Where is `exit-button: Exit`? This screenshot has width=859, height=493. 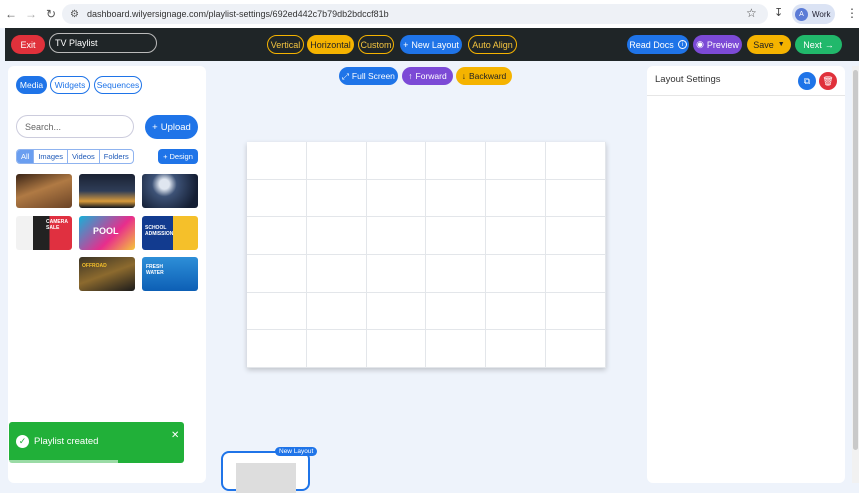 exit-button: Exit is located at coordinates (28, 44).